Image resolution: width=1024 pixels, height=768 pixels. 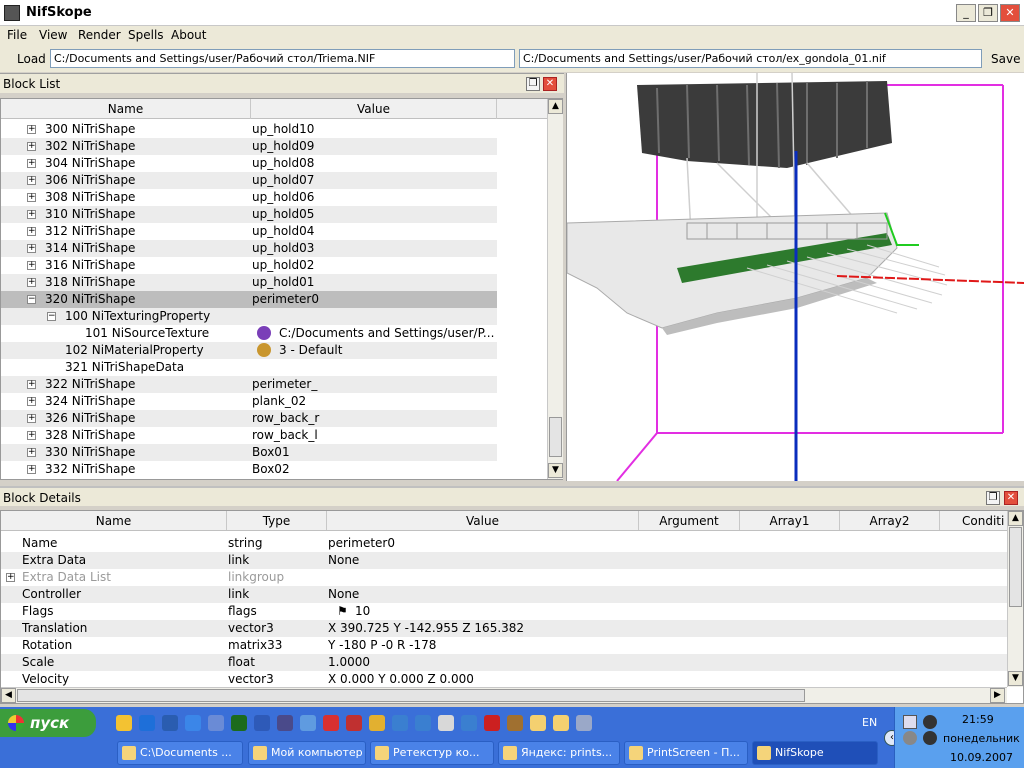 I want to click on scroll-up-icon: ▲, so click(x=555, y=106).